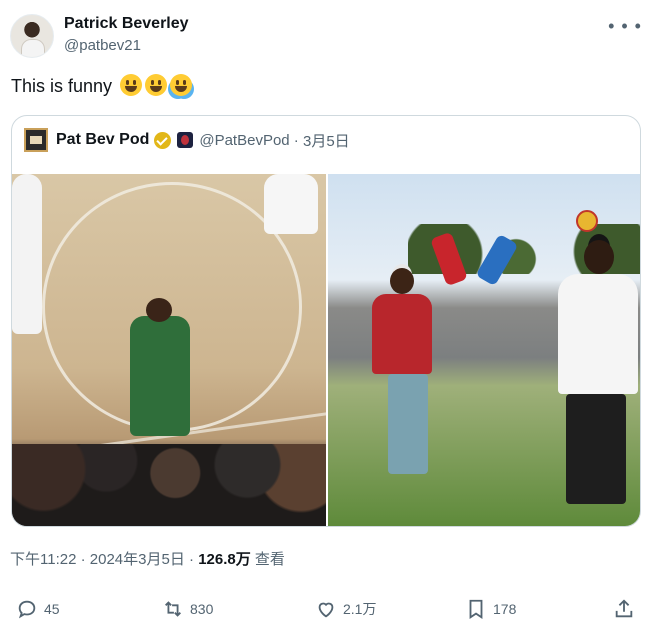 This screenshot has width=660, height=636. Describe the element at coordinates (330, 36) in the screenshot. I see `tweet-header: Patrick Beverley @patbev21 • • •` at that location.